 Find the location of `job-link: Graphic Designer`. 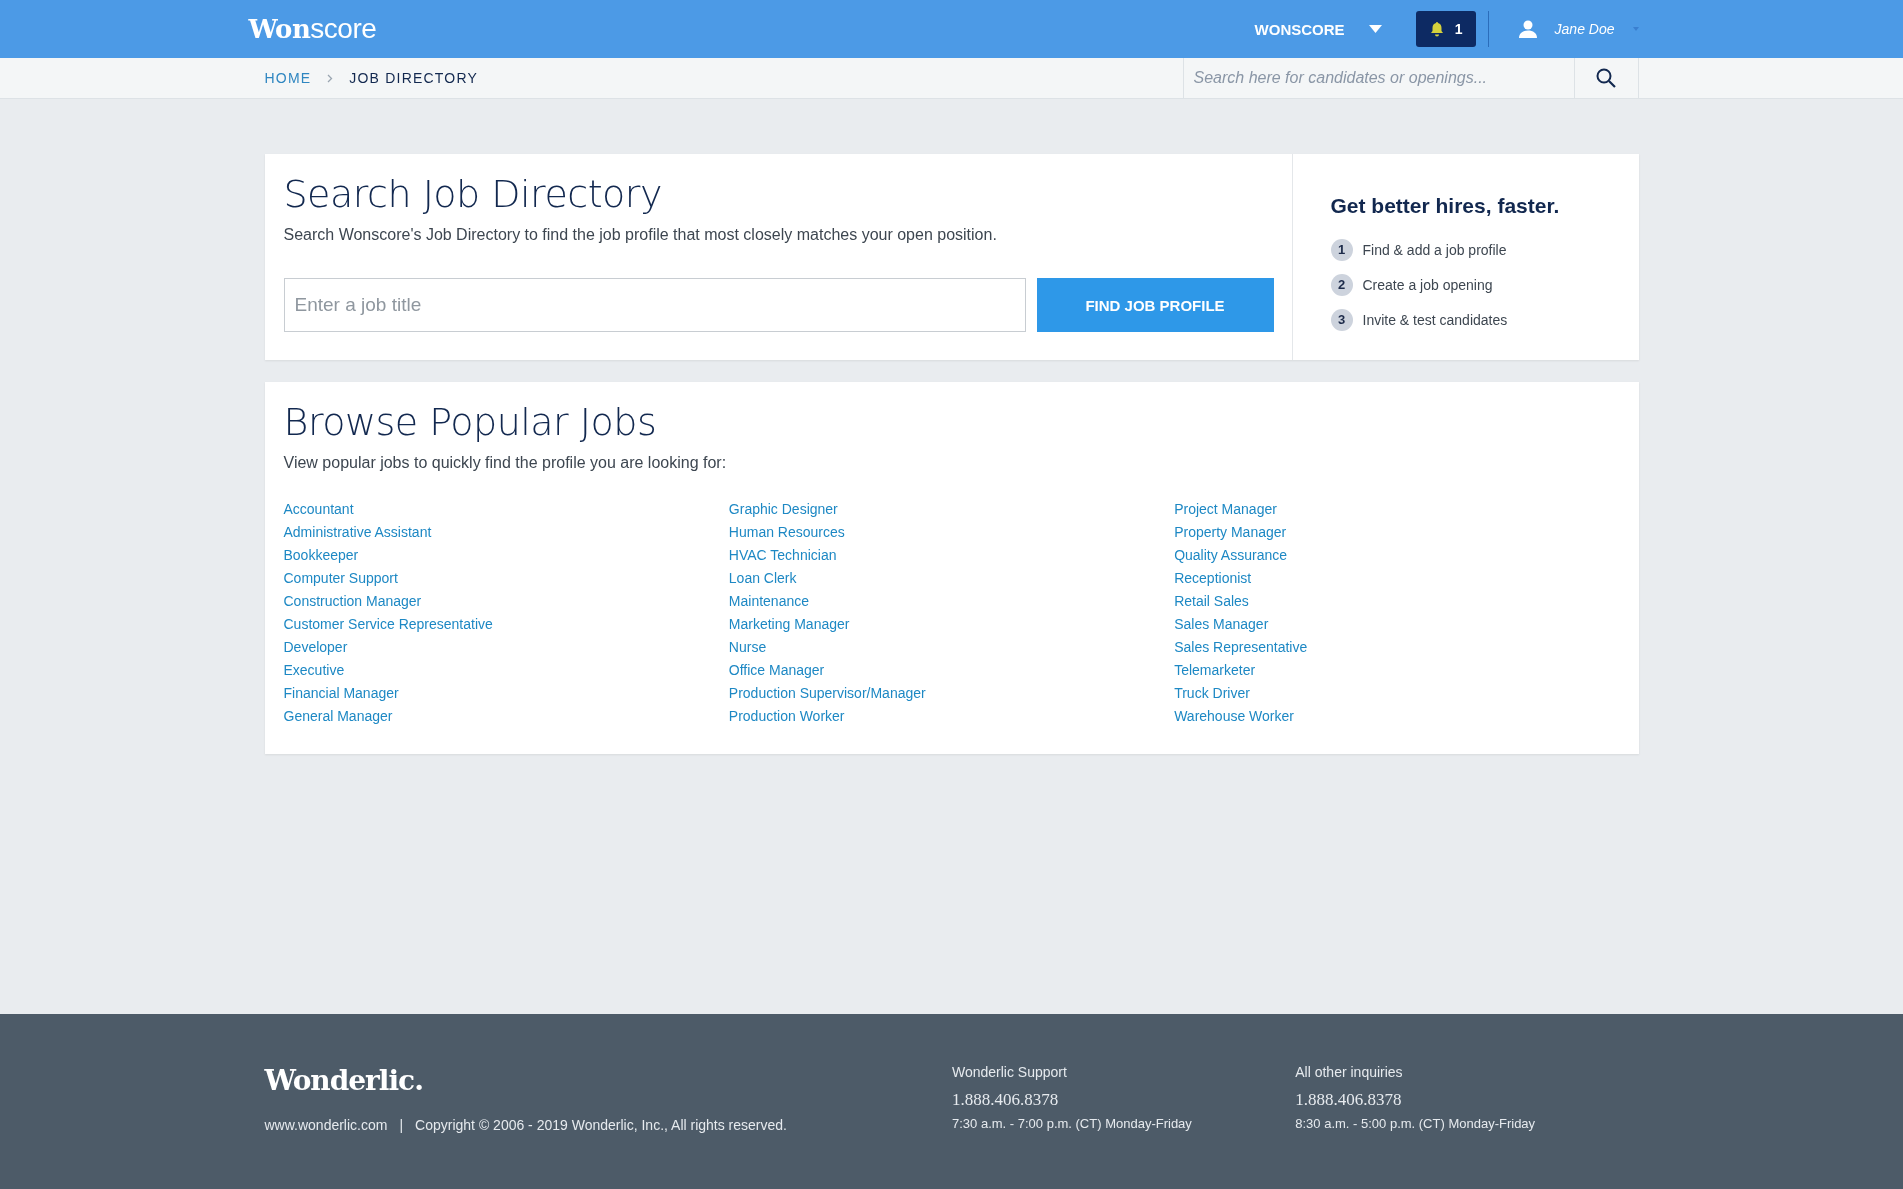

job-link: Graphic Designer is located at coordinates (783, 509).